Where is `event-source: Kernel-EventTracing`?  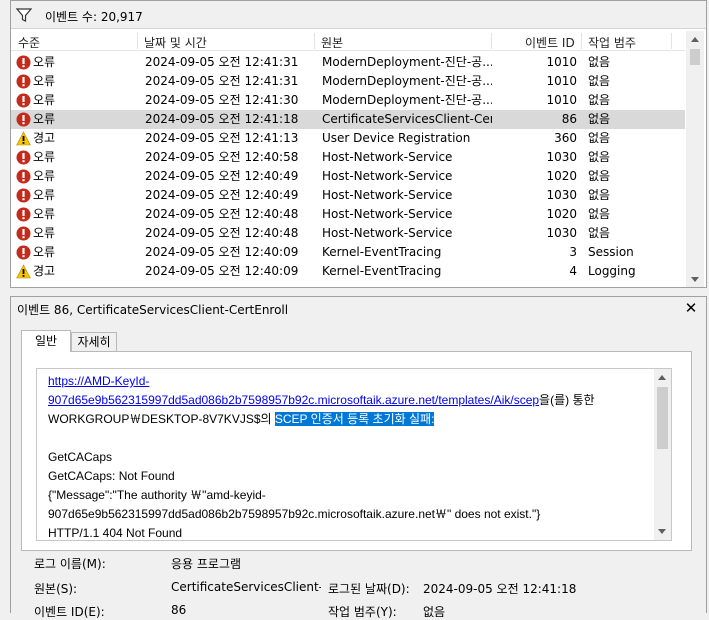 event-source: Kernel-EventTracing is located at coordinates (382, 271).